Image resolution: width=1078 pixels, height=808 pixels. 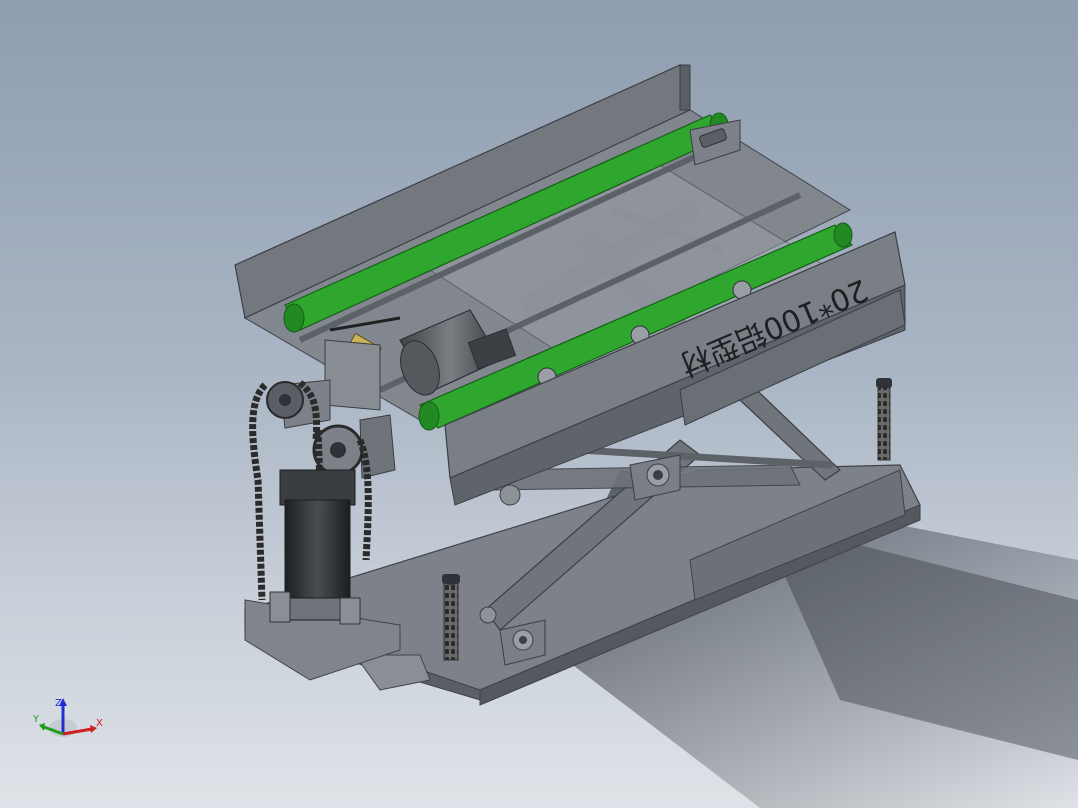 What do you see at coordinates (884, 419) in the screenshot?
I see `guide-post-right` at bounding box center [884, 419].